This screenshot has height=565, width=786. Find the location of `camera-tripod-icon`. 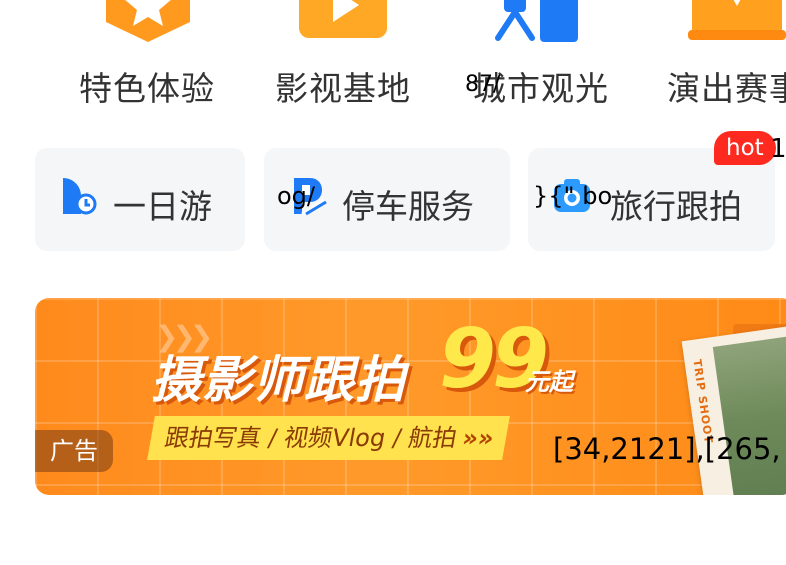

camera-tripod-icon is located at coordinates (537, 21).